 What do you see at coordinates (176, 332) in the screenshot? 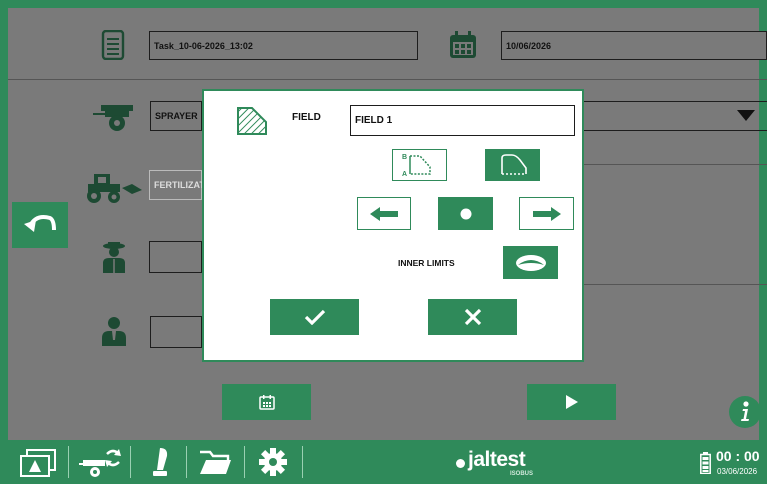
I see `client-field` at bounding box center [176, 332].